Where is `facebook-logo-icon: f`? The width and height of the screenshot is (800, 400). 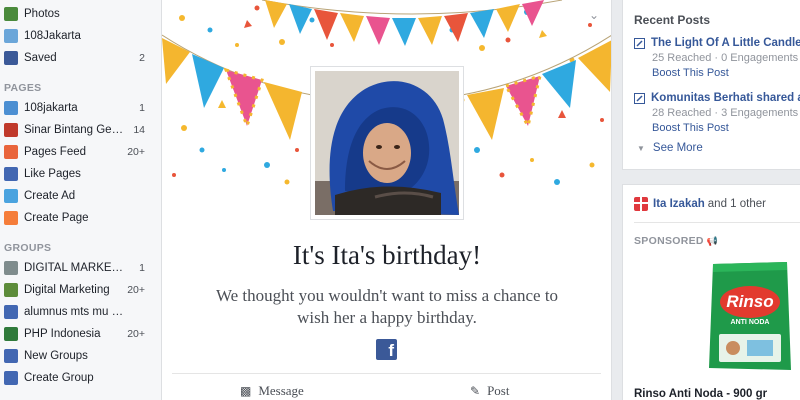
facebook-logo-icon: f is located at coordinates (386, 349).